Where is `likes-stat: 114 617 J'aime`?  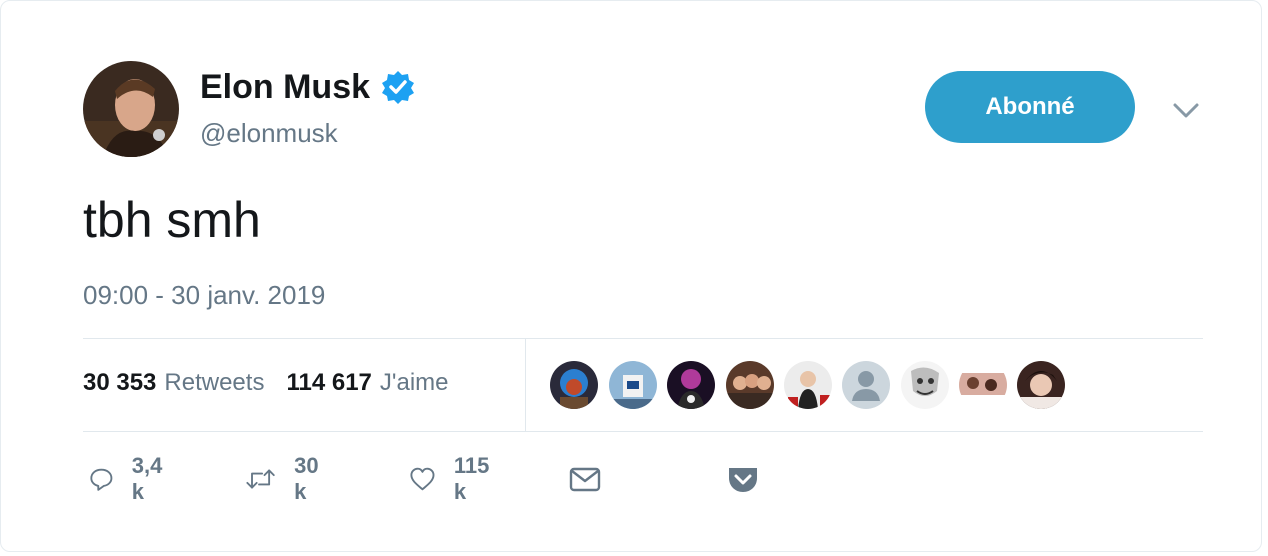 likes-stat: 114 617 J'aime is located at coordinates (367, 383).